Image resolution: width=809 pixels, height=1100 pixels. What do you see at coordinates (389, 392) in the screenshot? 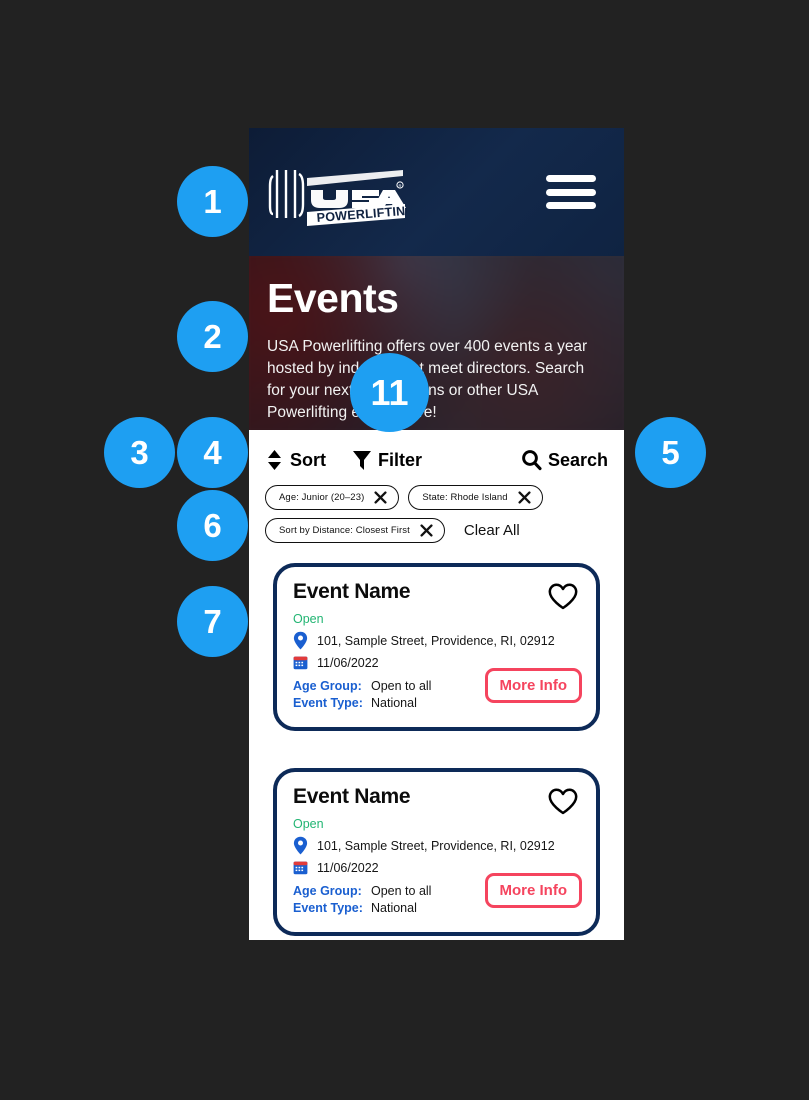
I see `annotation-badge-11: 11` at bounding box center [389, 392].